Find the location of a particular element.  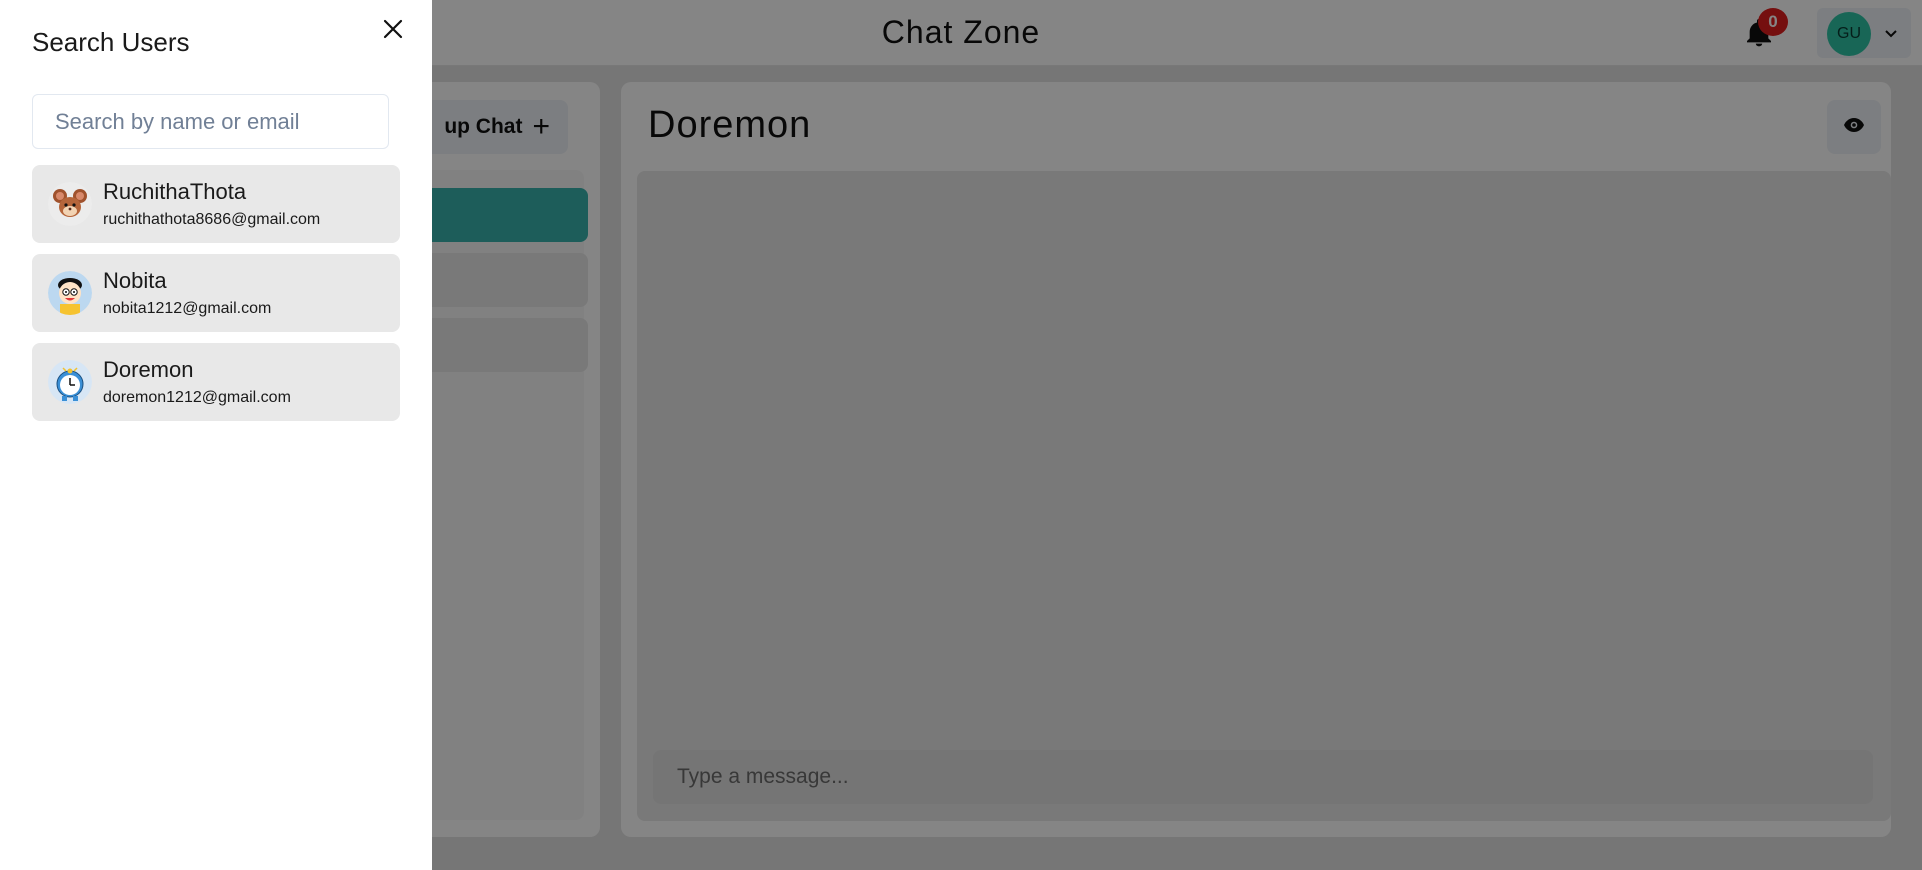

user-email: ruchithathota8686@gmail.com is located at coordinates (212, 219).